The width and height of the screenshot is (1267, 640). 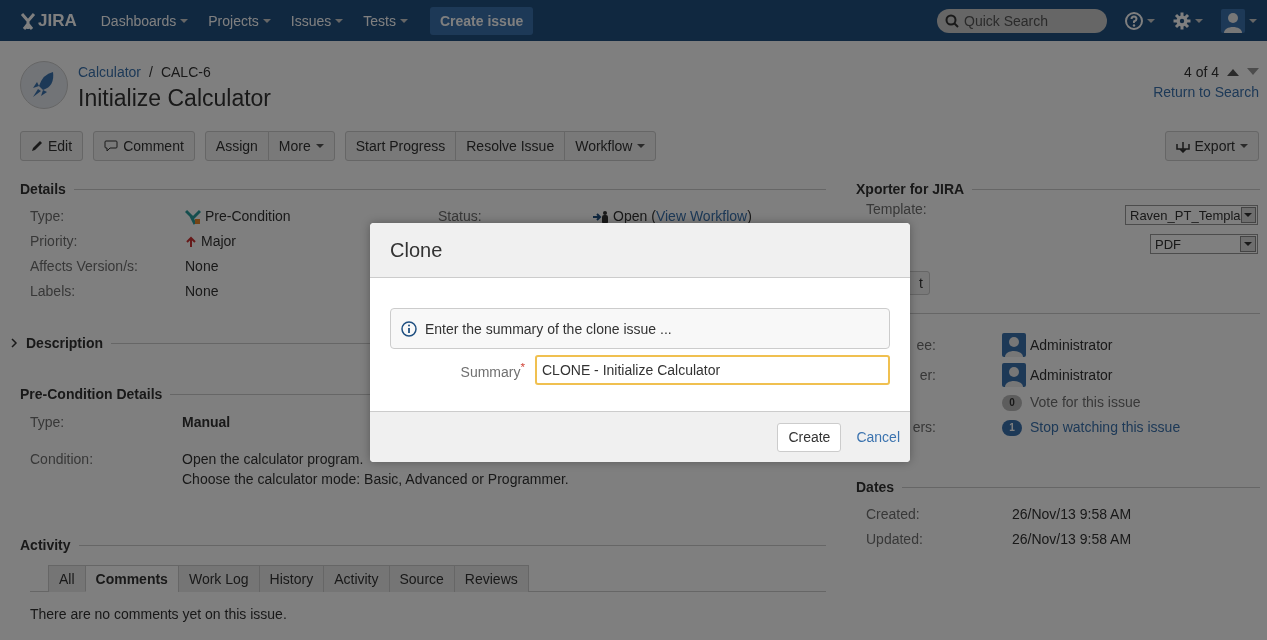 What do you see at coordinates (218, 578) in the screenshot?
I see `activity-tab: Work Log` at bounding box center [218, 578].